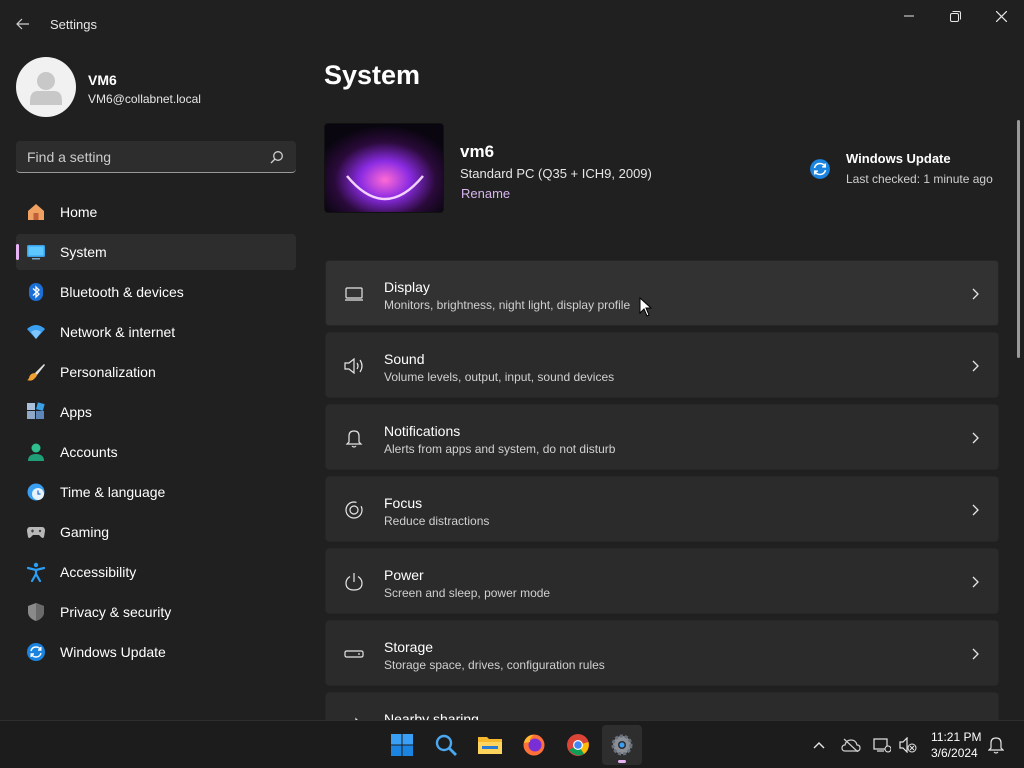  Describe the element at coordinates (98, 572) in the screenshot. I see `sidebar-item-label: Accessibility` at that location.